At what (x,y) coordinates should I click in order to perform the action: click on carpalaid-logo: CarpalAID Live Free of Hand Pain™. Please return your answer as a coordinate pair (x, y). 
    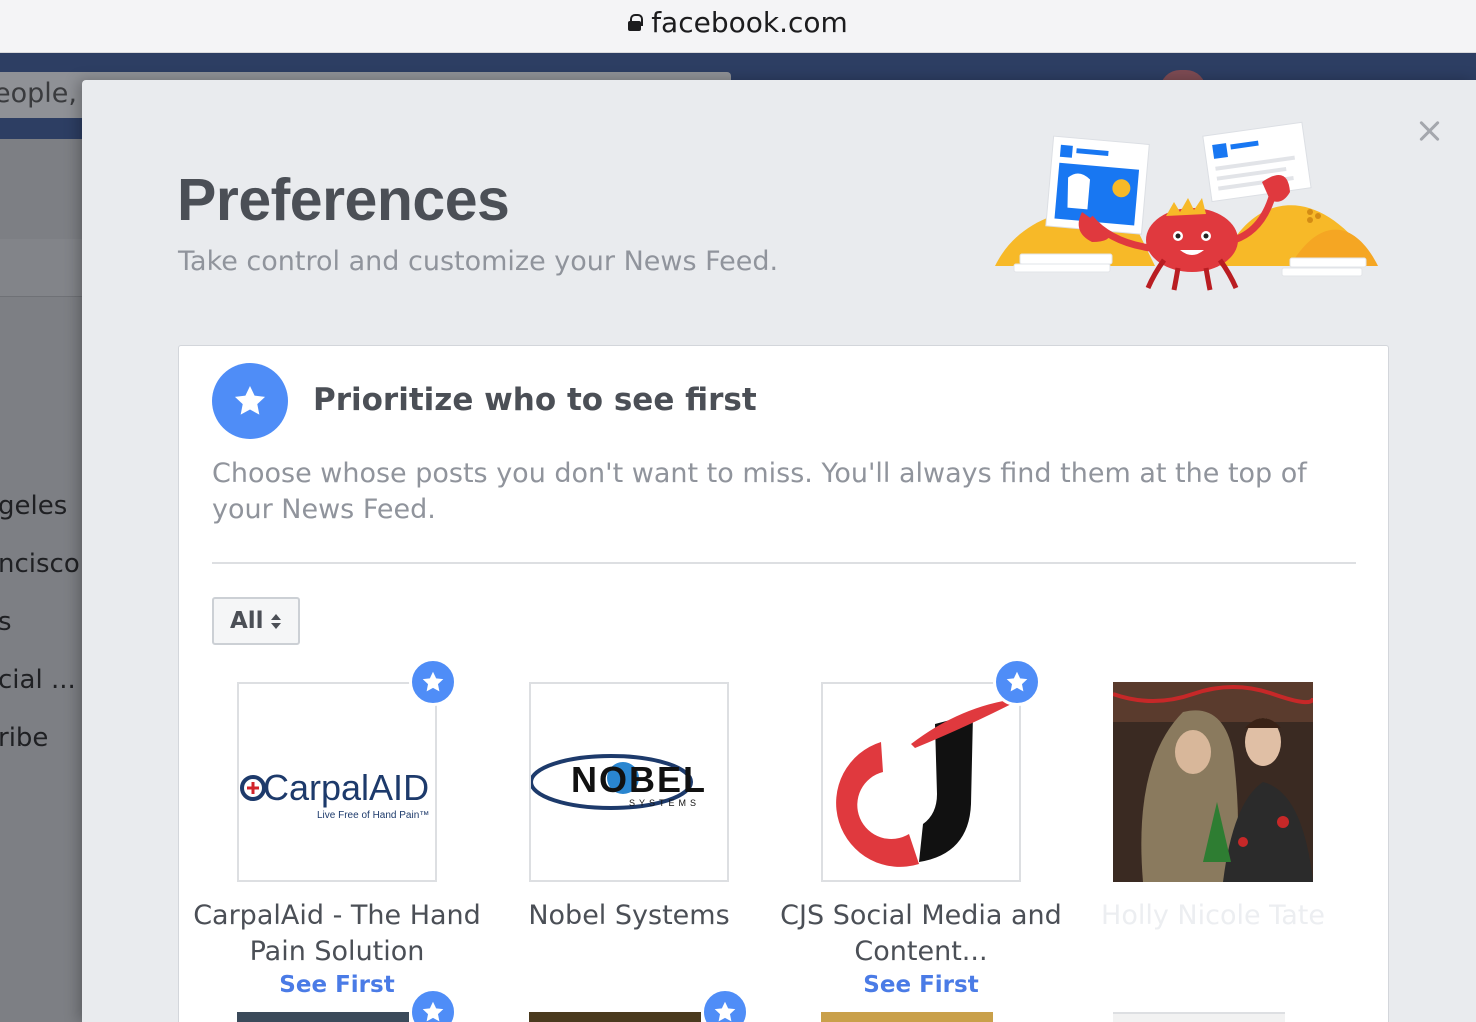
    Looking at the image, I should click on (334, 794).